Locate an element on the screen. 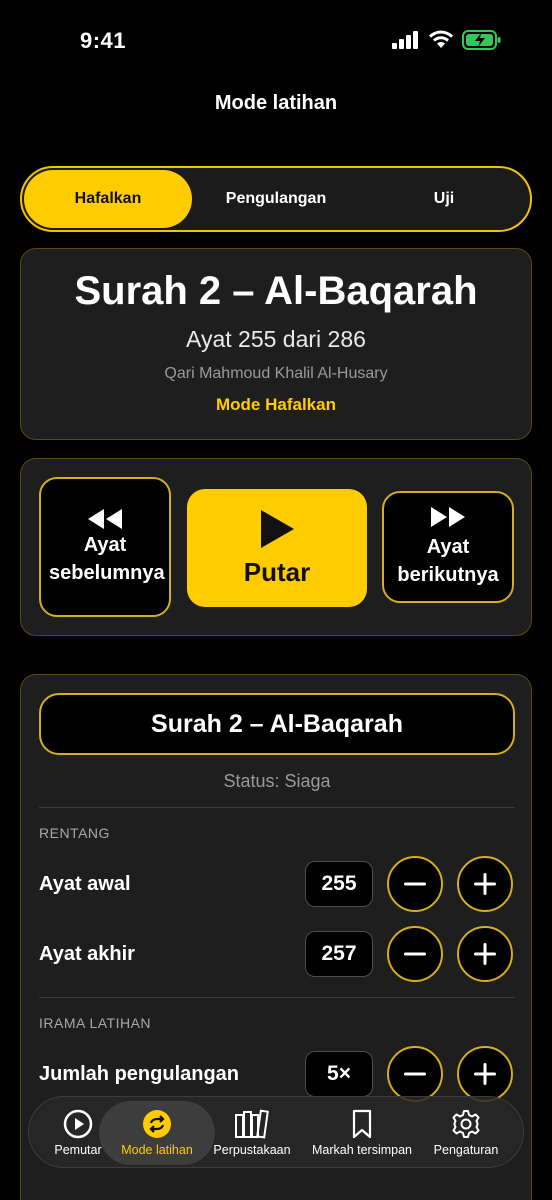 The width and height of the screenshot is (552, 1200). repeat-count-label: Jumlah pengulangan is located at coordinates (139, 1074).